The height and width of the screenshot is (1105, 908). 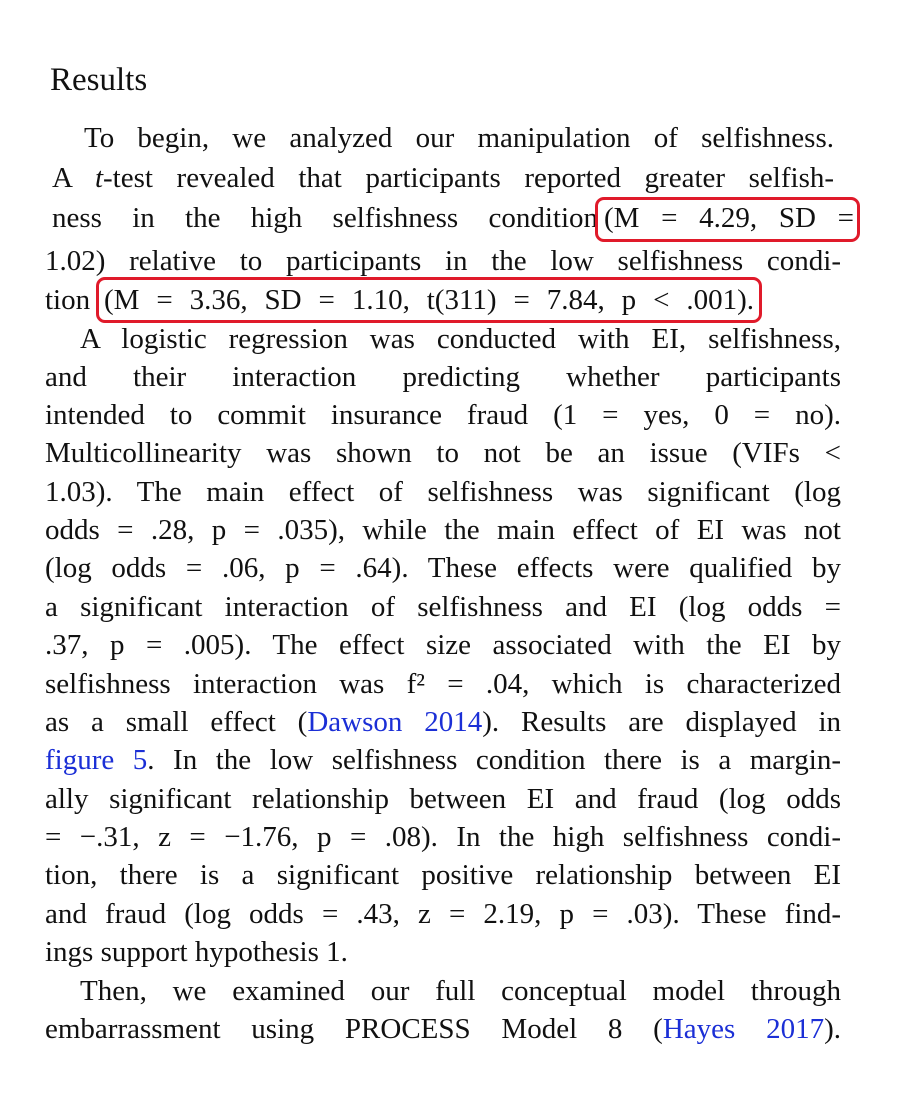 What do you see at coordinates (743, 1029) in the screenshot?
I see `citation-link-hayes-2017: Hayes 2017` at bounding box center [743, 1029].